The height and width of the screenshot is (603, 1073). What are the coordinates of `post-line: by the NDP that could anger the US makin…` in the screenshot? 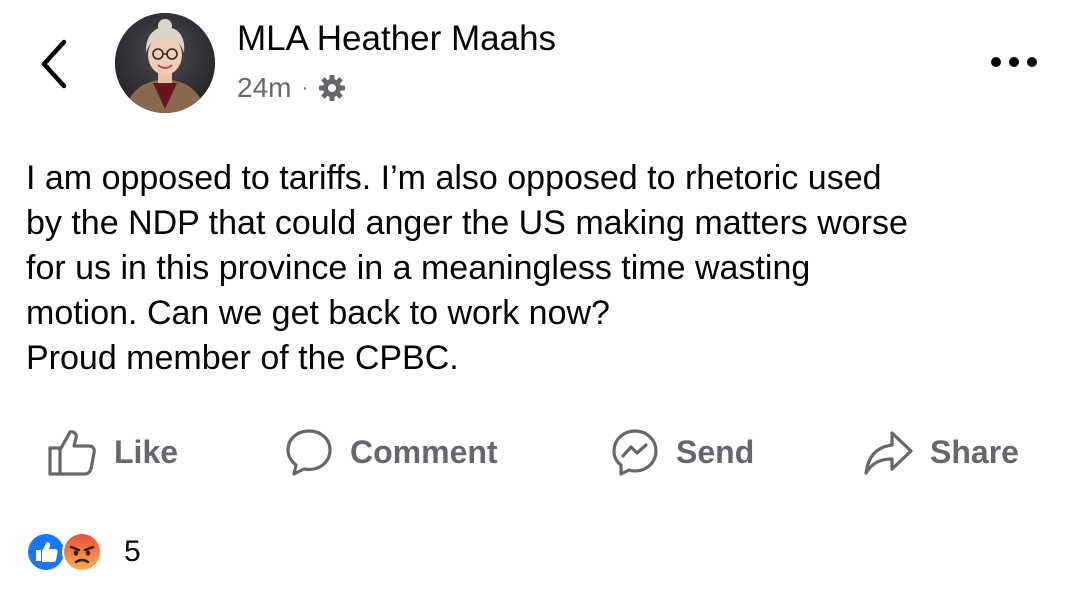 It's located at (467, 223).